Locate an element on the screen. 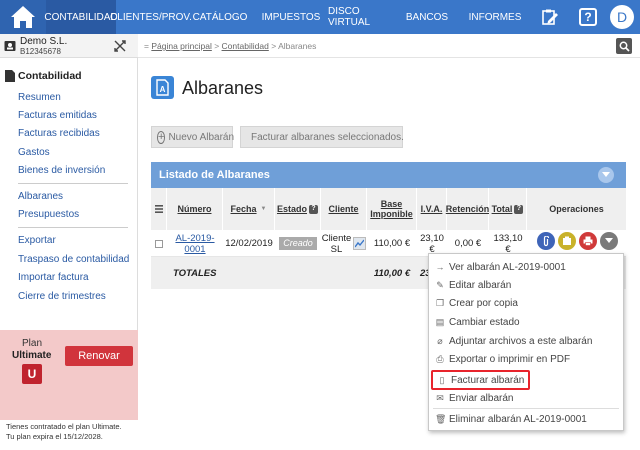 The width and height of the screenshot is (640, 450). menu-item-attach: ⌀ Adjuntar archivos a este albarán is located at coordinates (513, 341).